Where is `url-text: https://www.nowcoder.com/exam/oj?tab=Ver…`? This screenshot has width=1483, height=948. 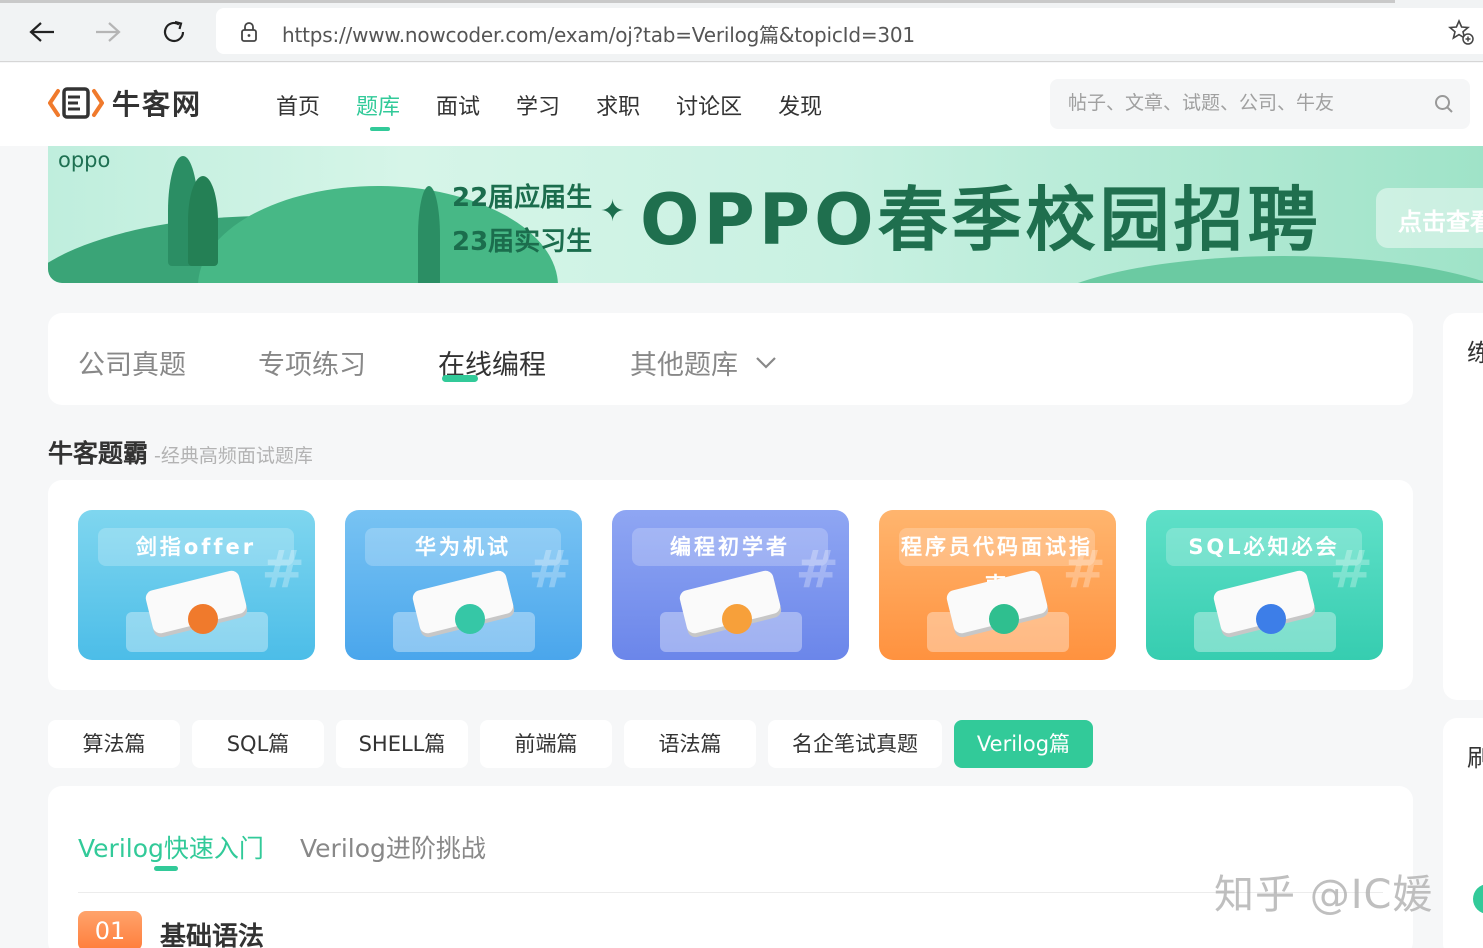 url-text: https://www.nowcoder.com/exam/oj?tab=Ver… is located at coordinates (598, 33).